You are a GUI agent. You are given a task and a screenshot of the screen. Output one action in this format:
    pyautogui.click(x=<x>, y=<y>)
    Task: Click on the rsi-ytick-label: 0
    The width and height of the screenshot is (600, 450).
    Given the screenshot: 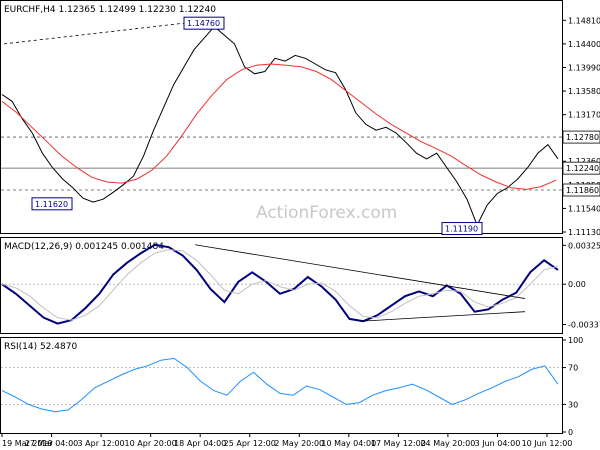 What is the action you would take?
    pyautogui.click(x=570, y=432)
    